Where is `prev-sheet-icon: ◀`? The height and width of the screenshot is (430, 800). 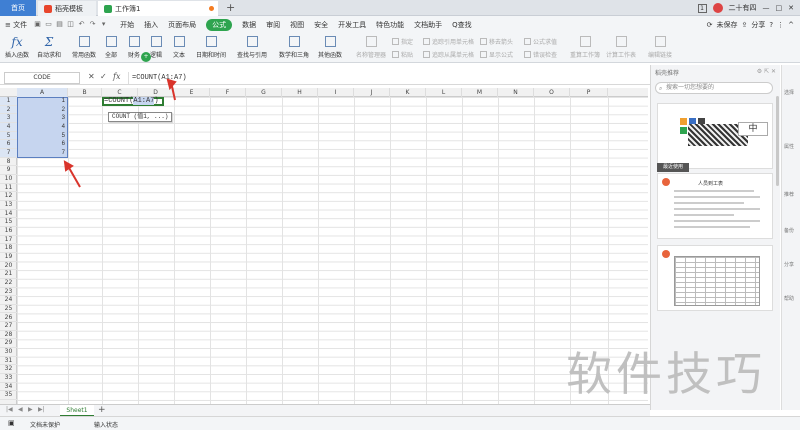 prev-sheet-icon: ◀ is located at coordinates (20, 409).